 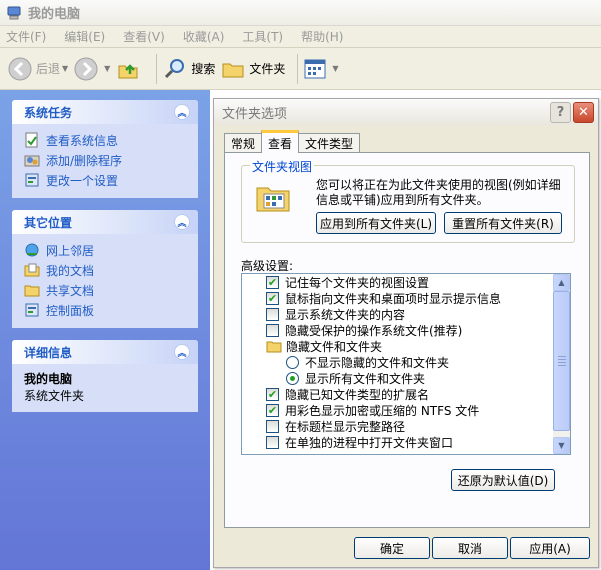 What do you see at coordinates (583, 112) in the screenshot?
I see `close-icon: ✕` at bounding box center [583, 112].